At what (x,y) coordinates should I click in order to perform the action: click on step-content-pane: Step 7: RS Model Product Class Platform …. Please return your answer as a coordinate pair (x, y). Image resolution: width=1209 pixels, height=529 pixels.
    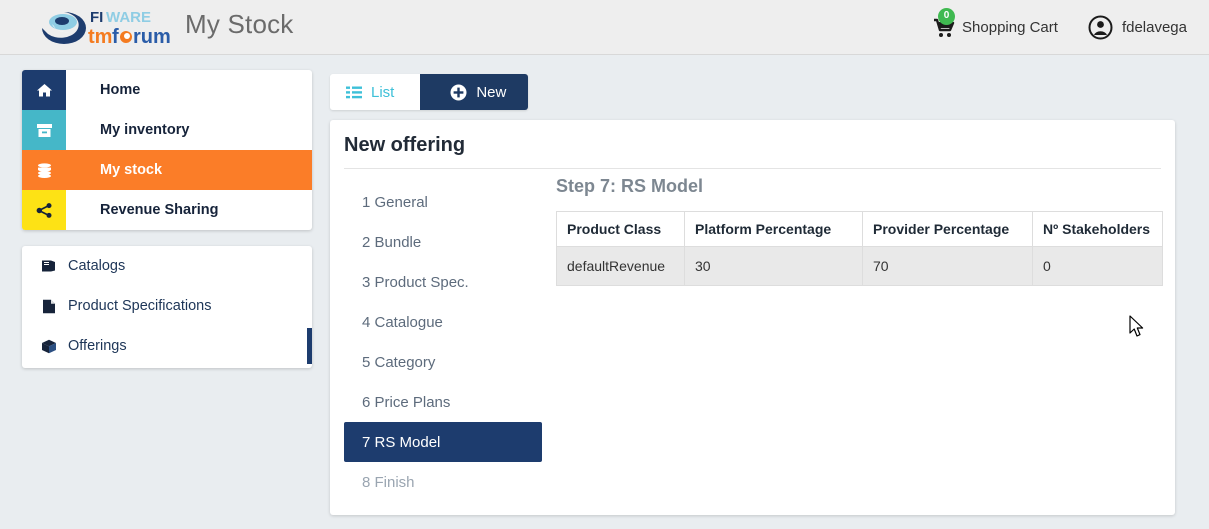
    Looking at the image, I should click on (859, 231).